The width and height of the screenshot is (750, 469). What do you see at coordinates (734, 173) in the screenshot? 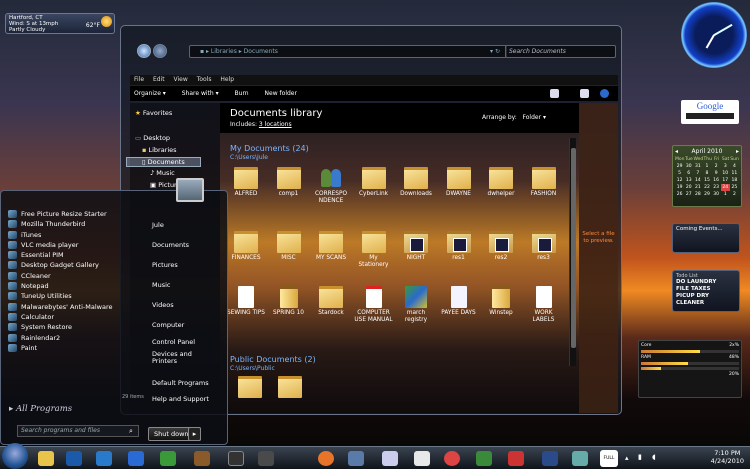
I see `calendar-day: 11` at bounding box center [734, 173].